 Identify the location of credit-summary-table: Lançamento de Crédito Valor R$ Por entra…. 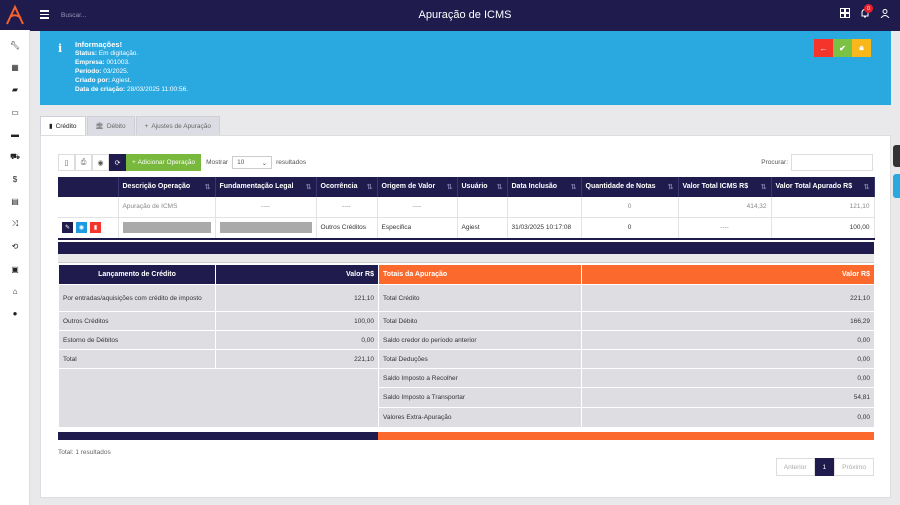
(218, 346).